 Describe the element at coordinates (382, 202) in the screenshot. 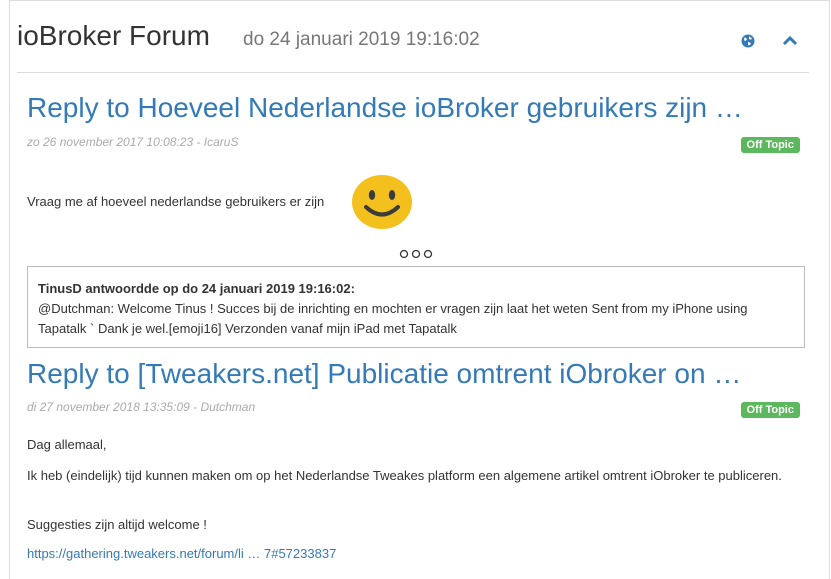

I see `smiley-emoji-icon` at that location.